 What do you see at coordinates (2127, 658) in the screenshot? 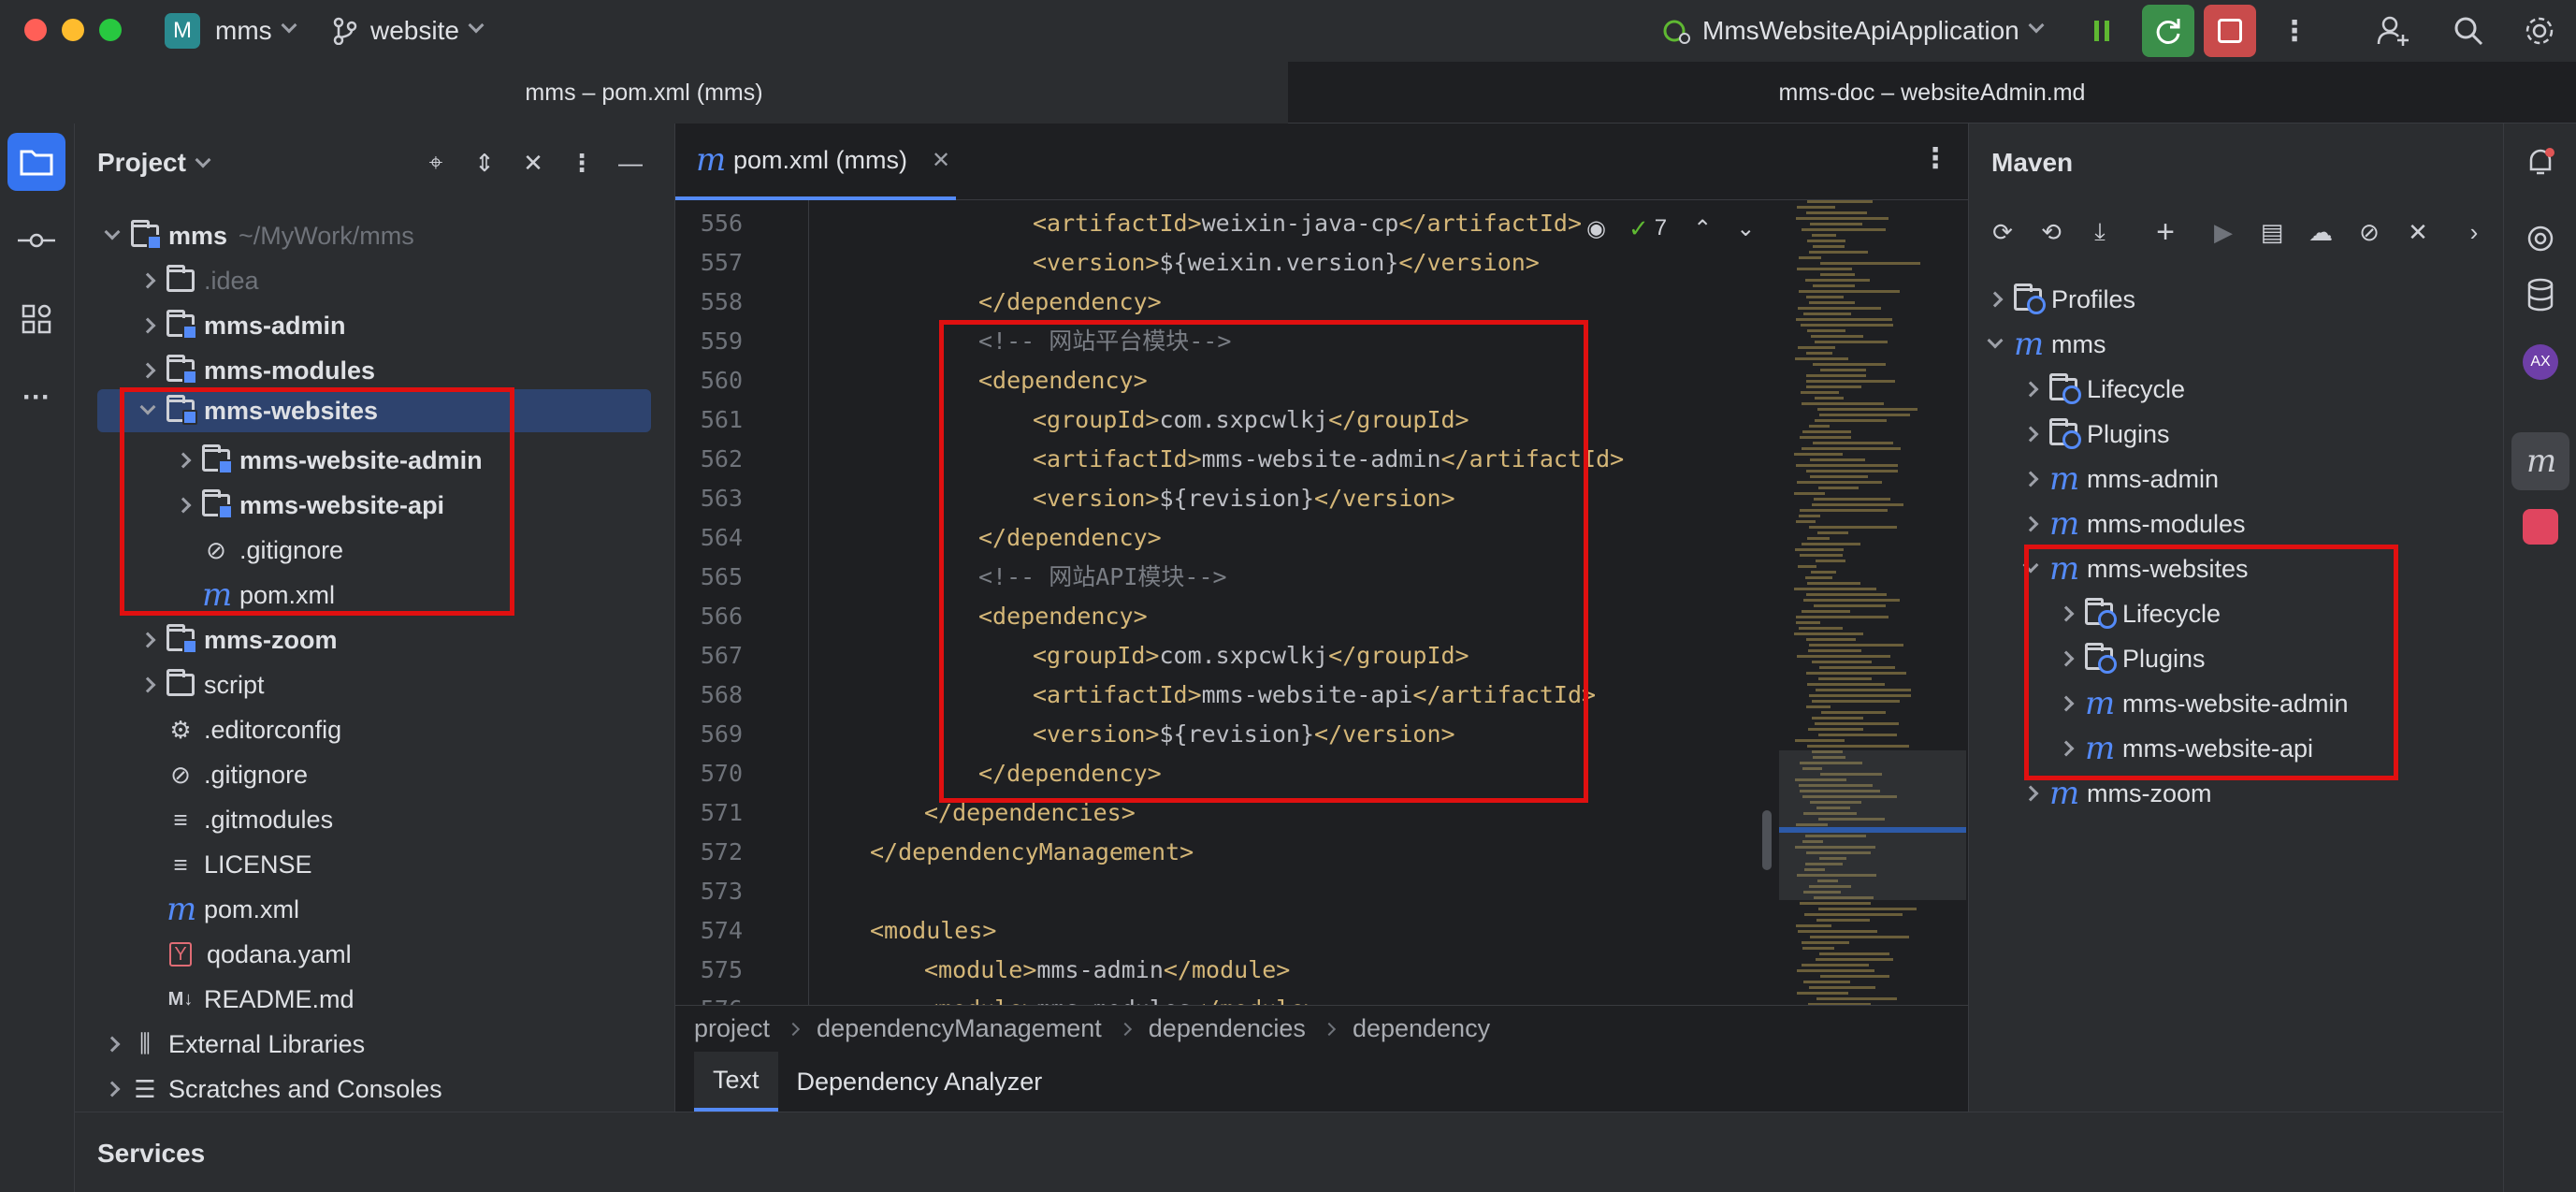
I see `maven-item-websites-plugins: Plugins` at bounding box center [2127, 658].